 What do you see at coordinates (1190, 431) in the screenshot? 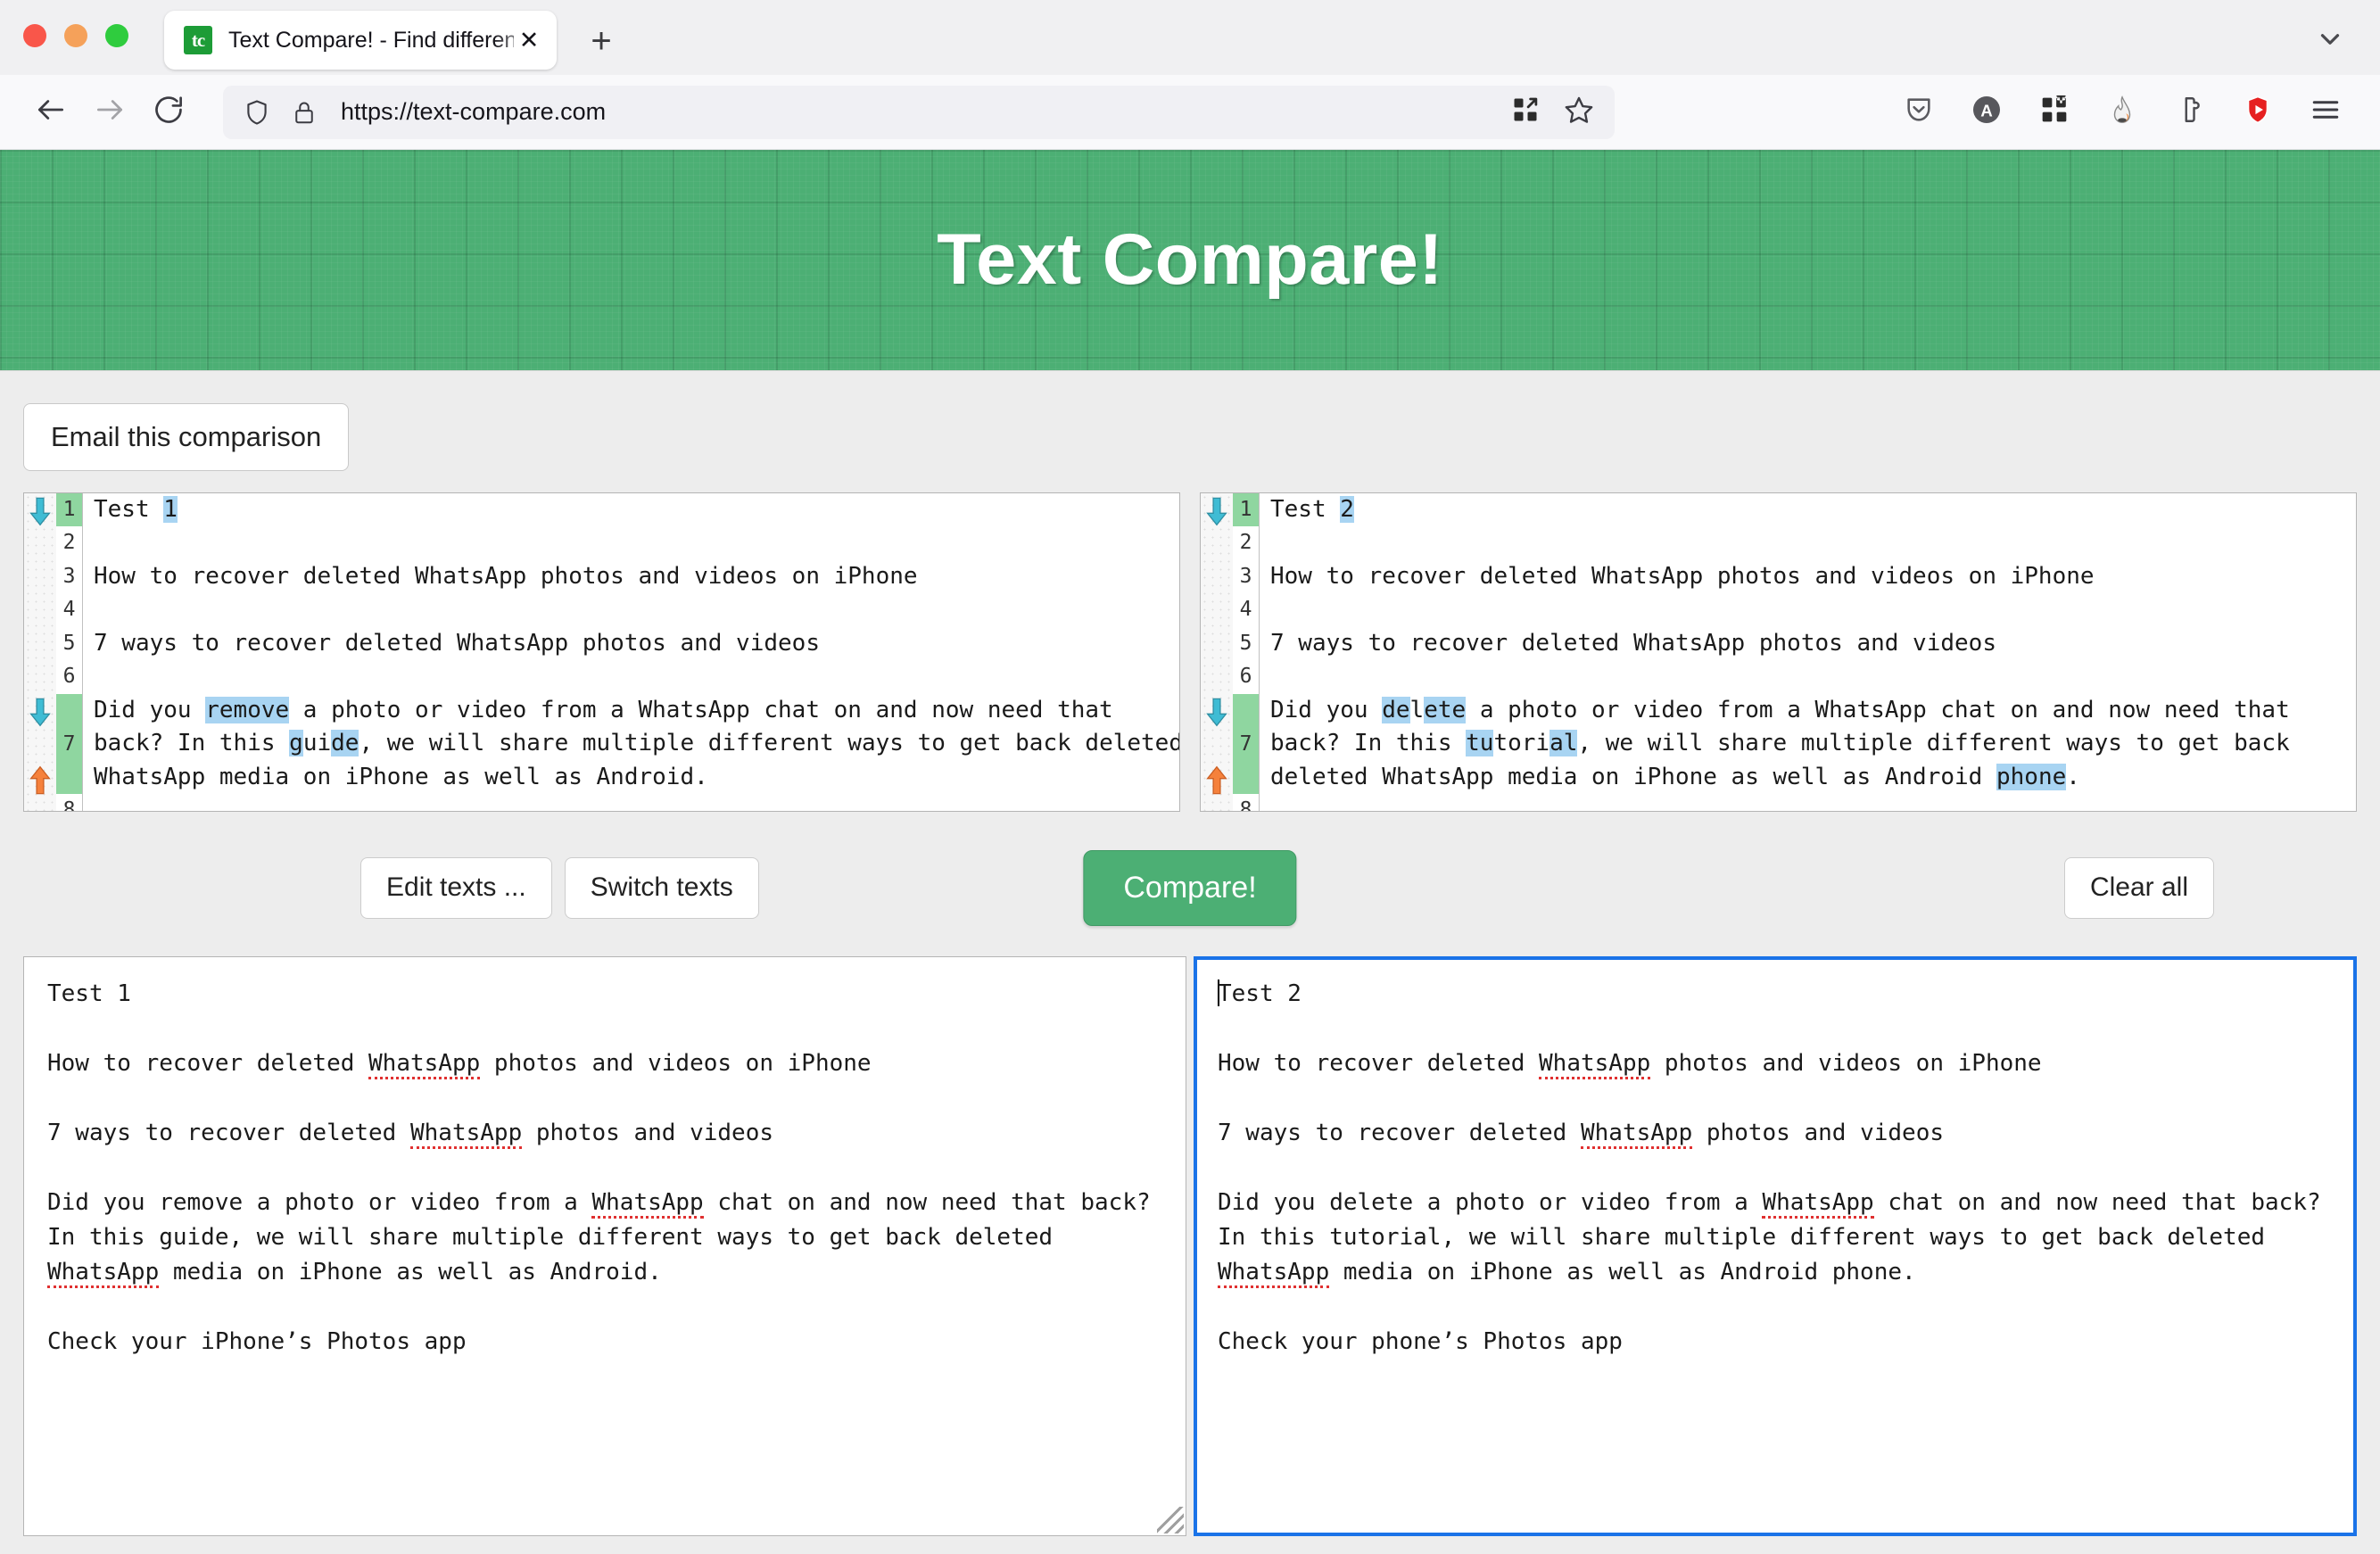
I see `email-row: Email this comparison` at bounding box center [1190, 431].